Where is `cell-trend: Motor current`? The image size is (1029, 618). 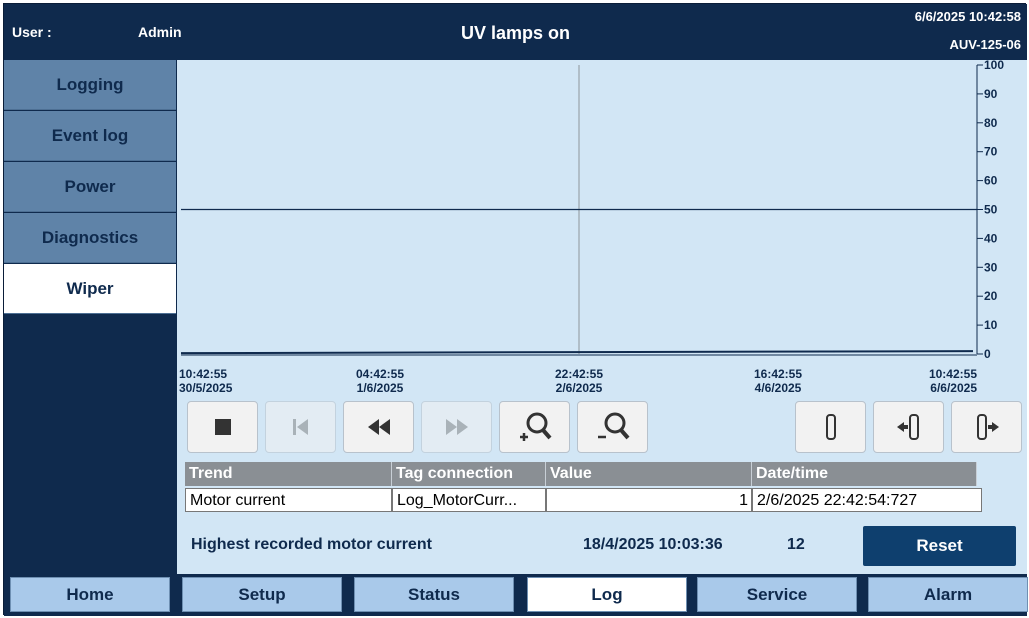
cell-trend: Motor current is located at coordinates (288, 500).